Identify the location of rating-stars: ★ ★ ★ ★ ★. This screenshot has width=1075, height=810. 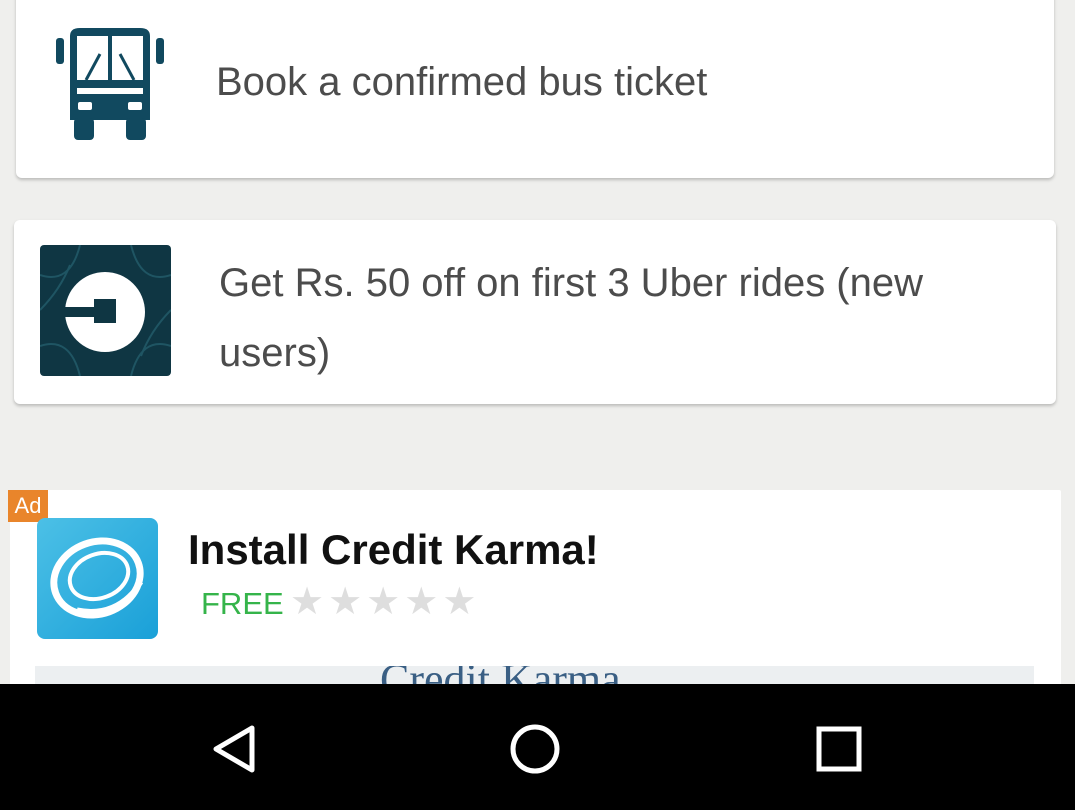
(383, 602).